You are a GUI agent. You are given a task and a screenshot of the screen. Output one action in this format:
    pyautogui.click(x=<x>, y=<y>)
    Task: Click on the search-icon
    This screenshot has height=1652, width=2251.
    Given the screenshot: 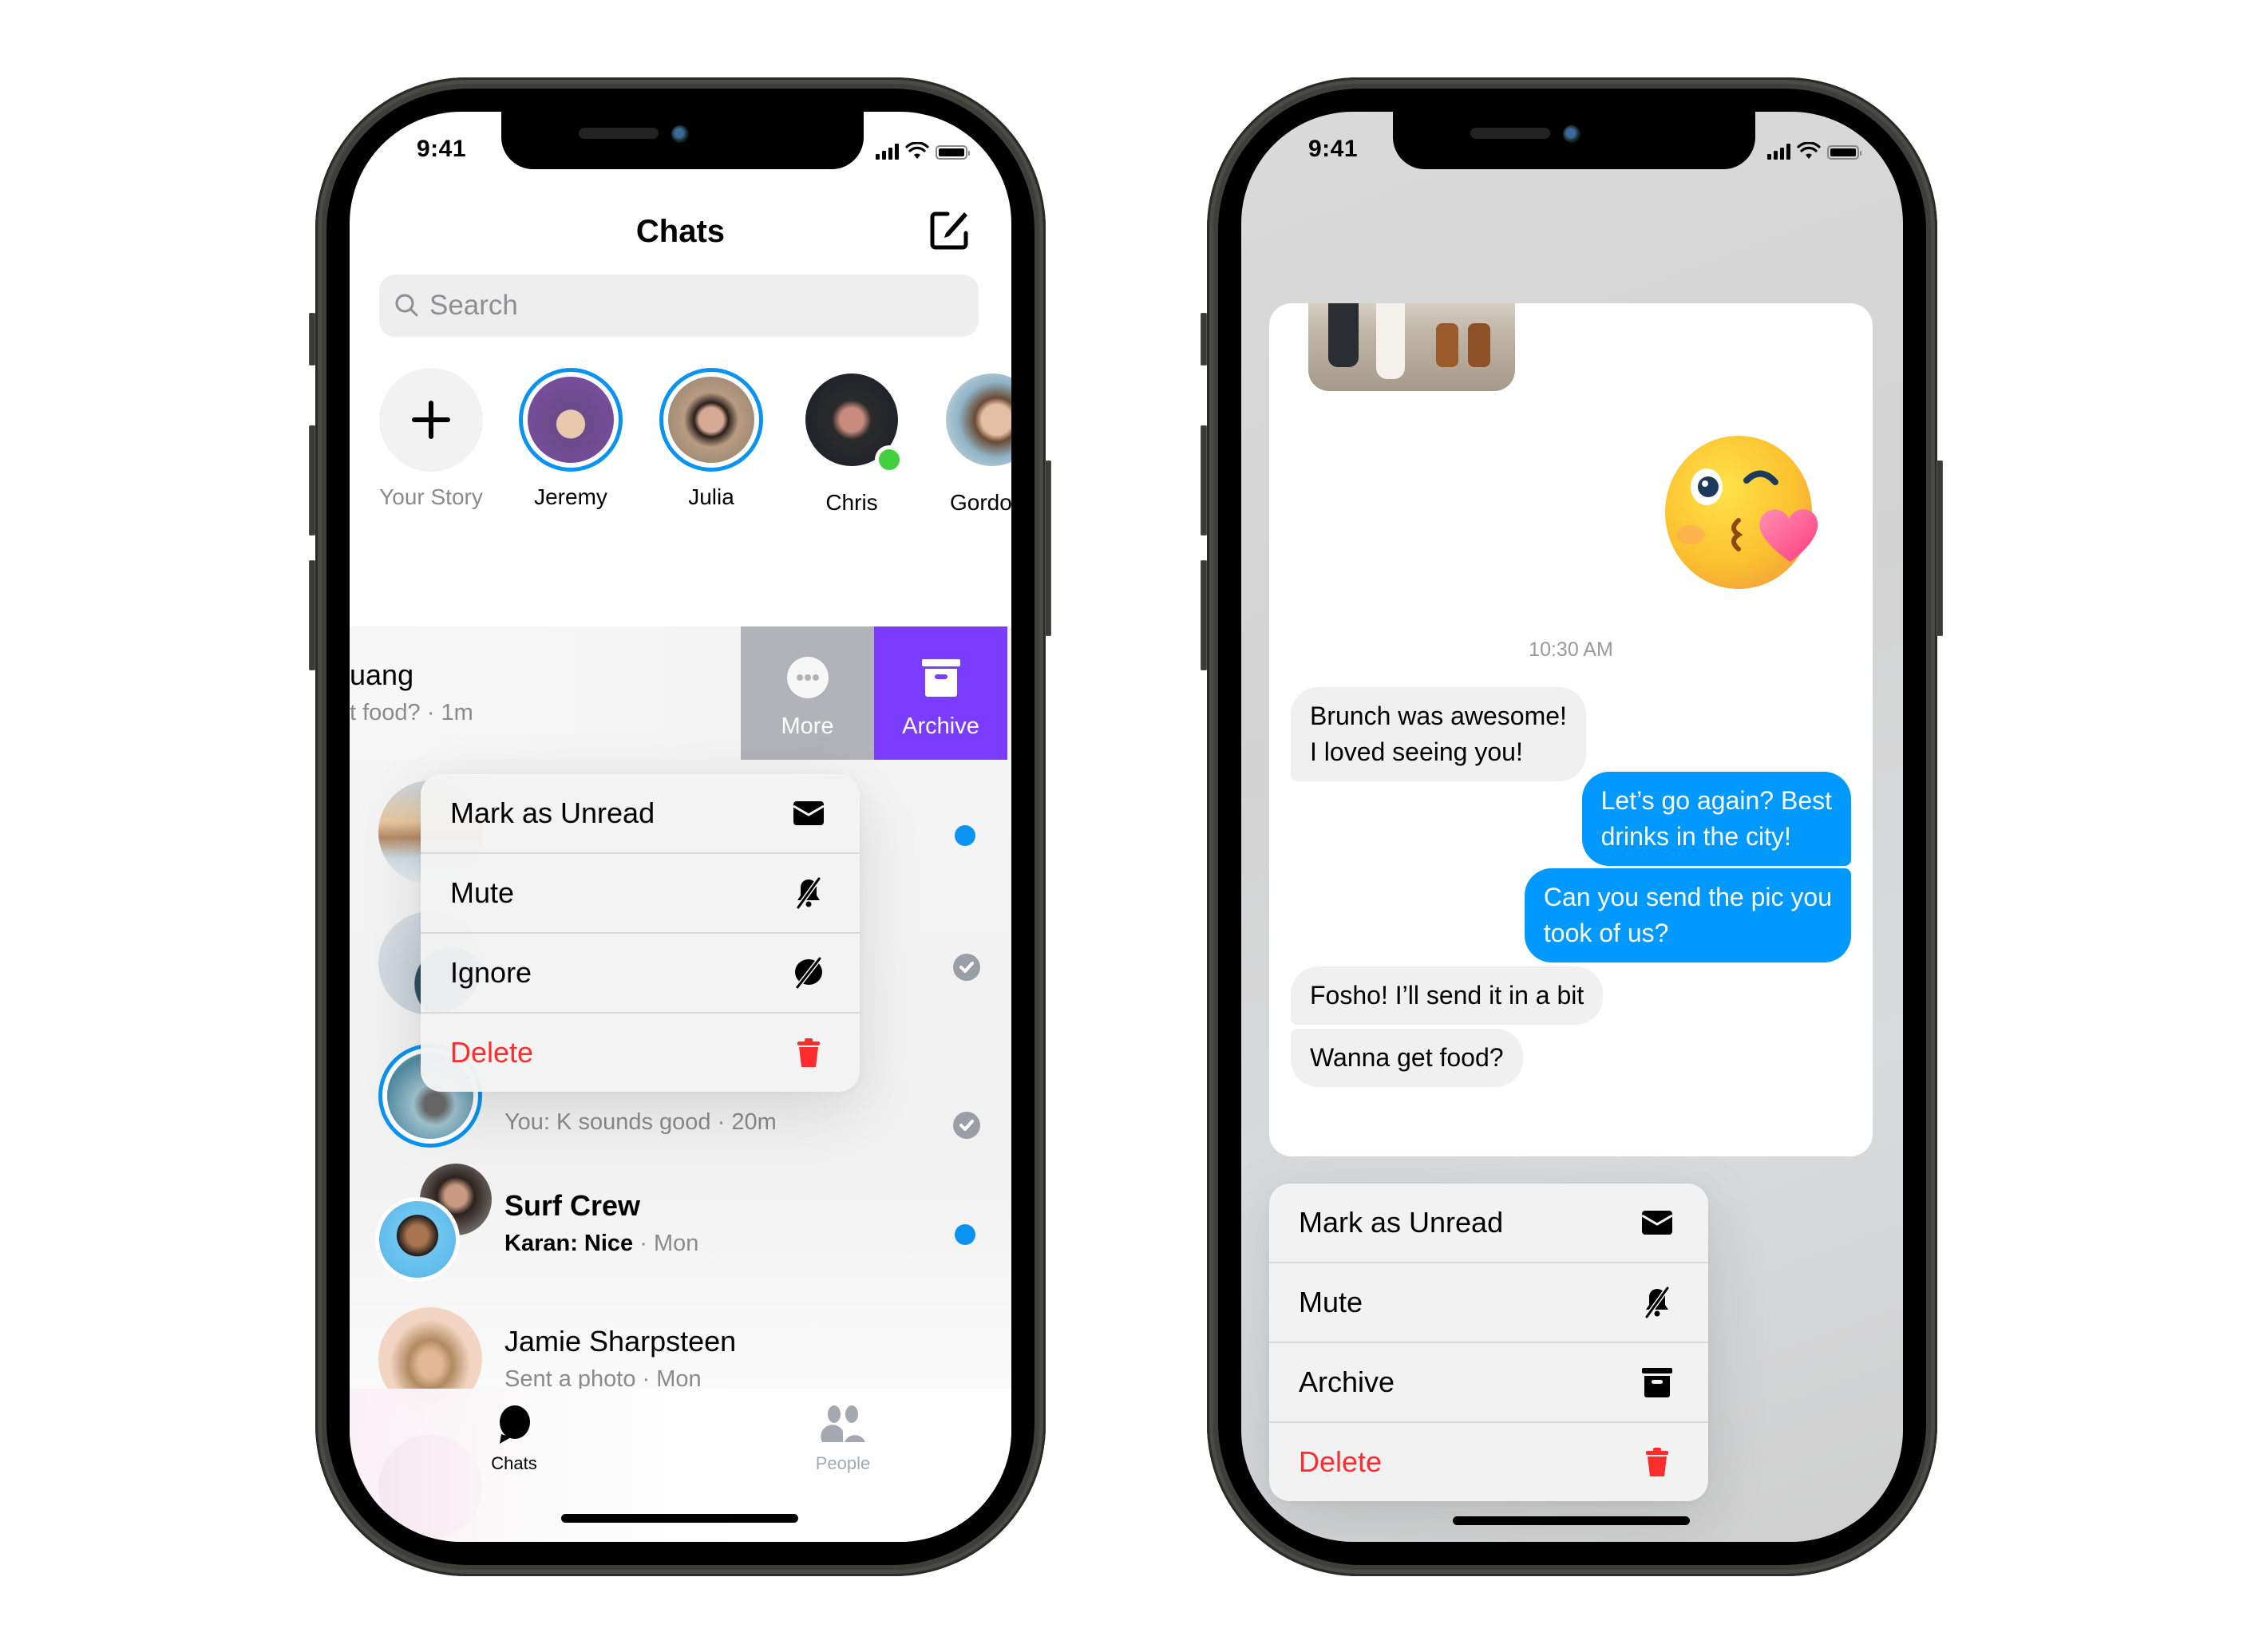 What is the action you would take?
    pyautogui.click(x=406, y=305)
    